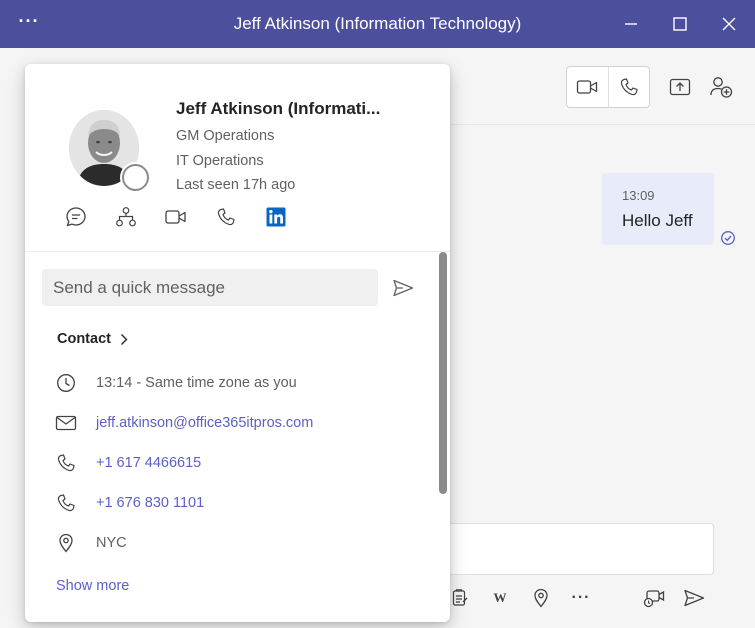 The width and height of the screenshot is (755, 628). Describe the element at coordinates (111, 543) in the screenshot. I see `contact-location-text: NYC` at that location.